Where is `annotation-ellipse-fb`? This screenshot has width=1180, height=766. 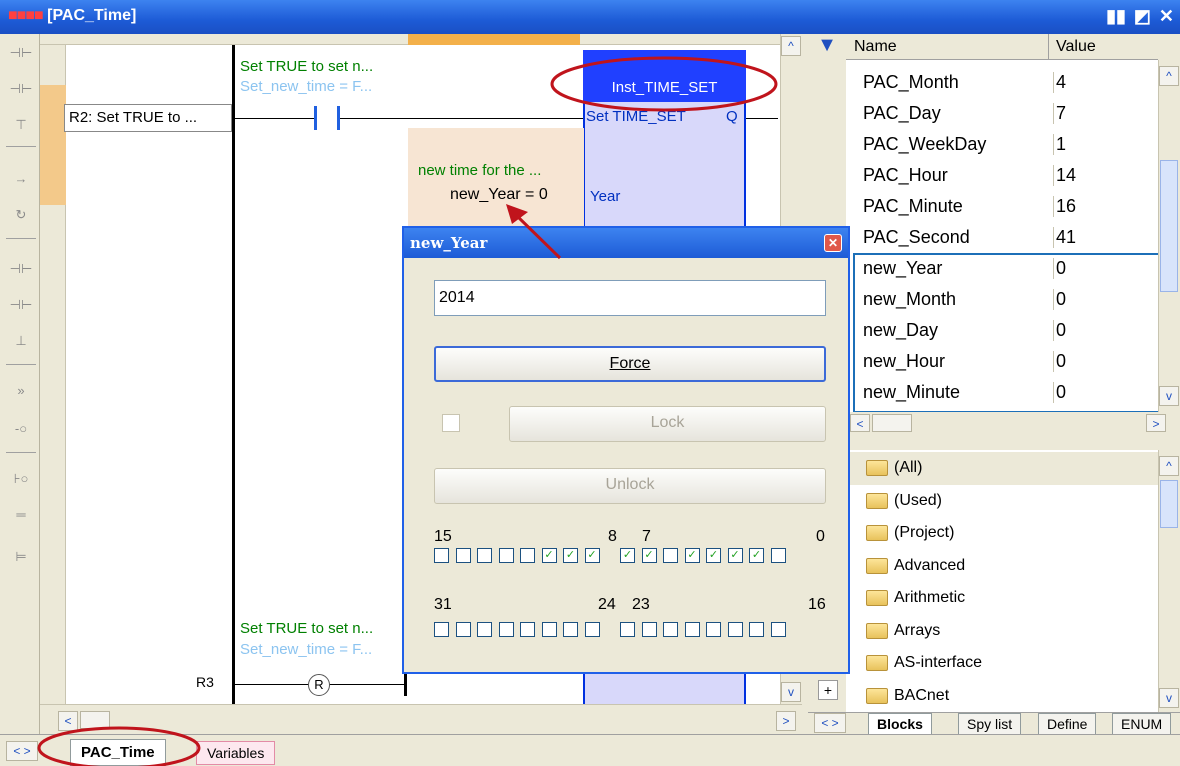 annotation-ellipse-fb is located at coordinates (664, 84).